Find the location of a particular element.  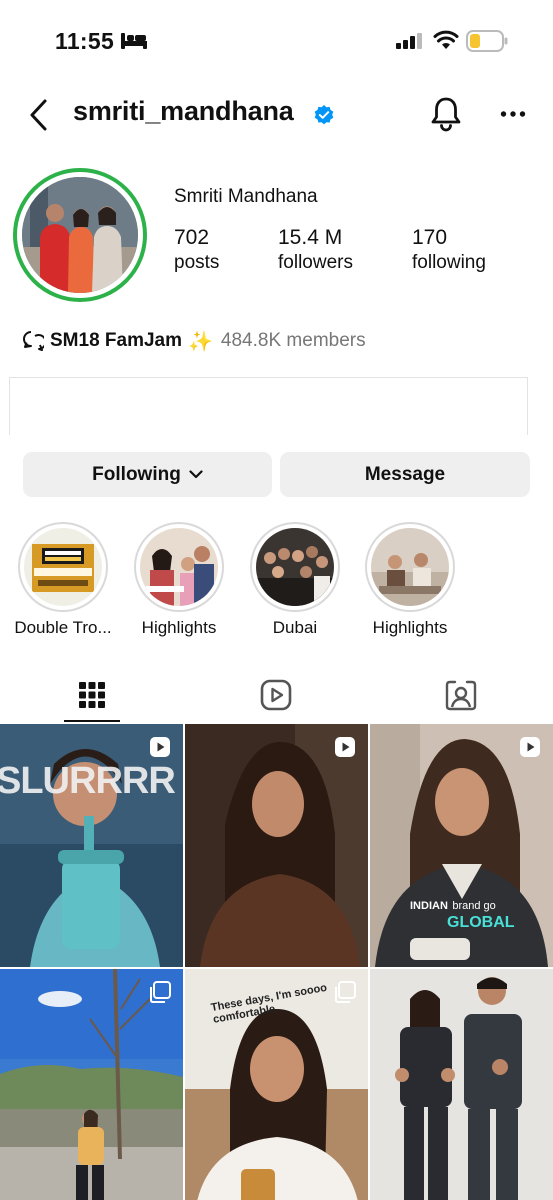

post-thumbnail: These days, I'm soooo comfortable. is located at coordinates (276, 1084).